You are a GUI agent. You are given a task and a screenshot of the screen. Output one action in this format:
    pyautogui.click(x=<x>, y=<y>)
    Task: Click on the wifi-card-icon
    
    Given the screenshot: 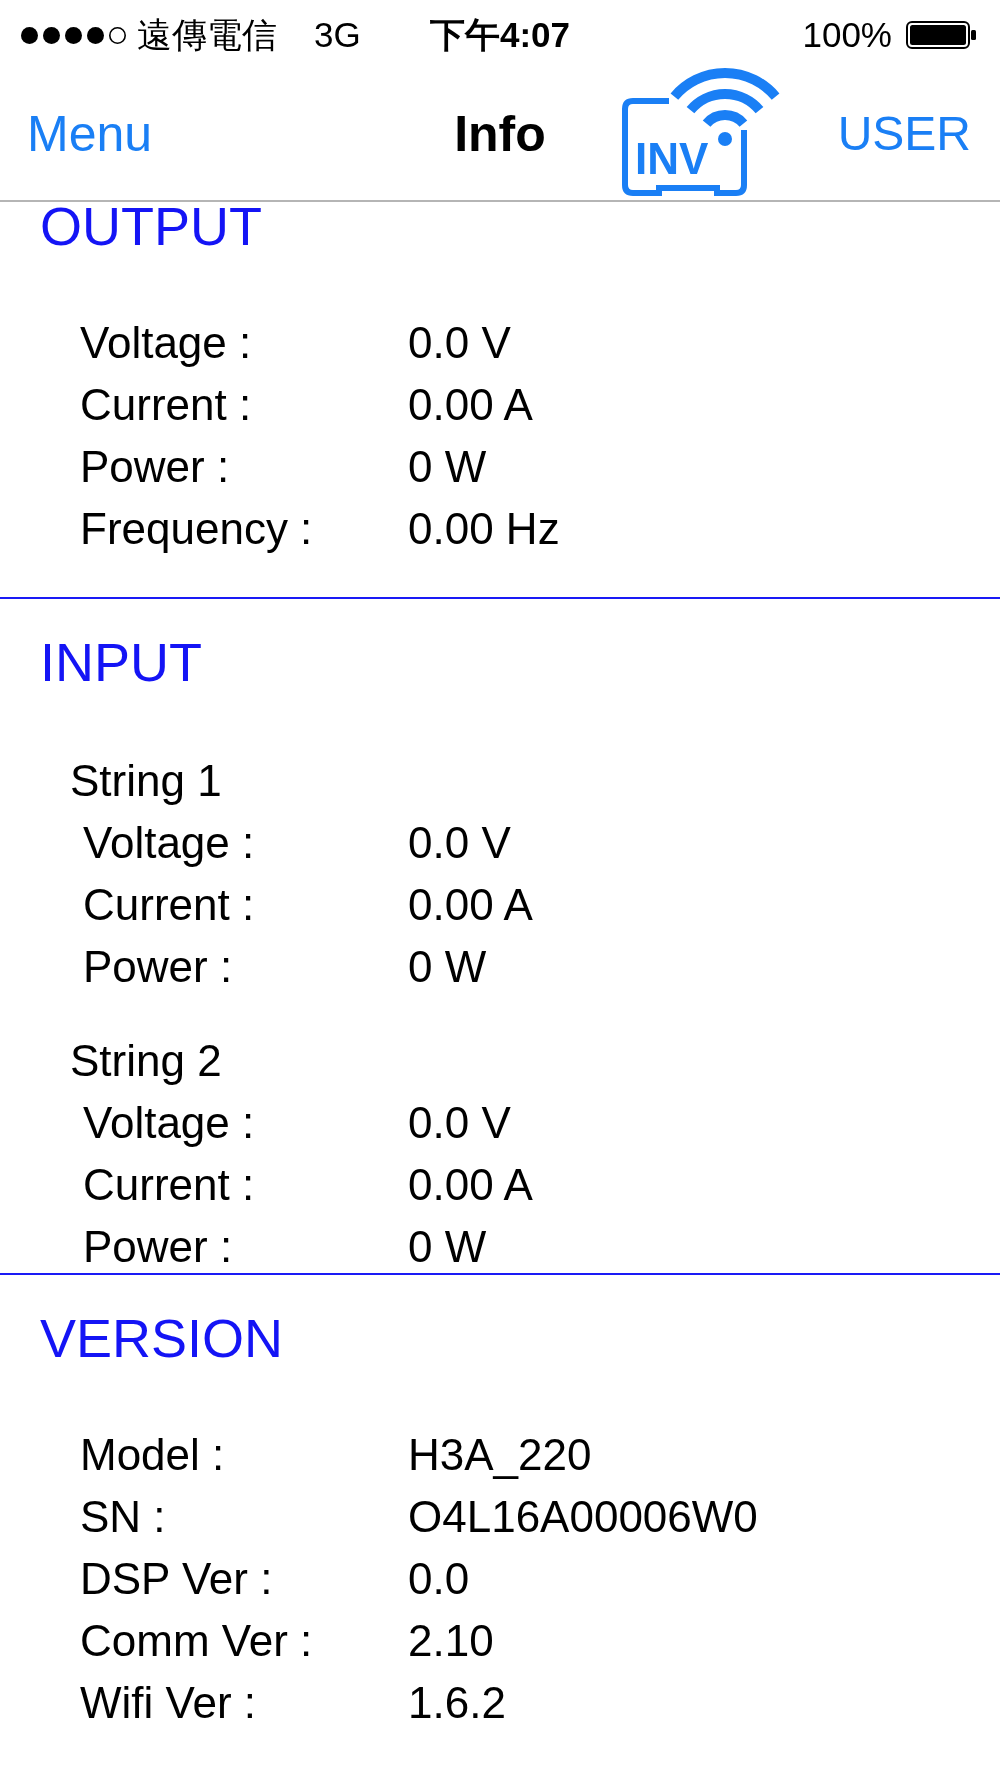 What is the action you would take?
    pyautogui.click(x=700, y=132)
    